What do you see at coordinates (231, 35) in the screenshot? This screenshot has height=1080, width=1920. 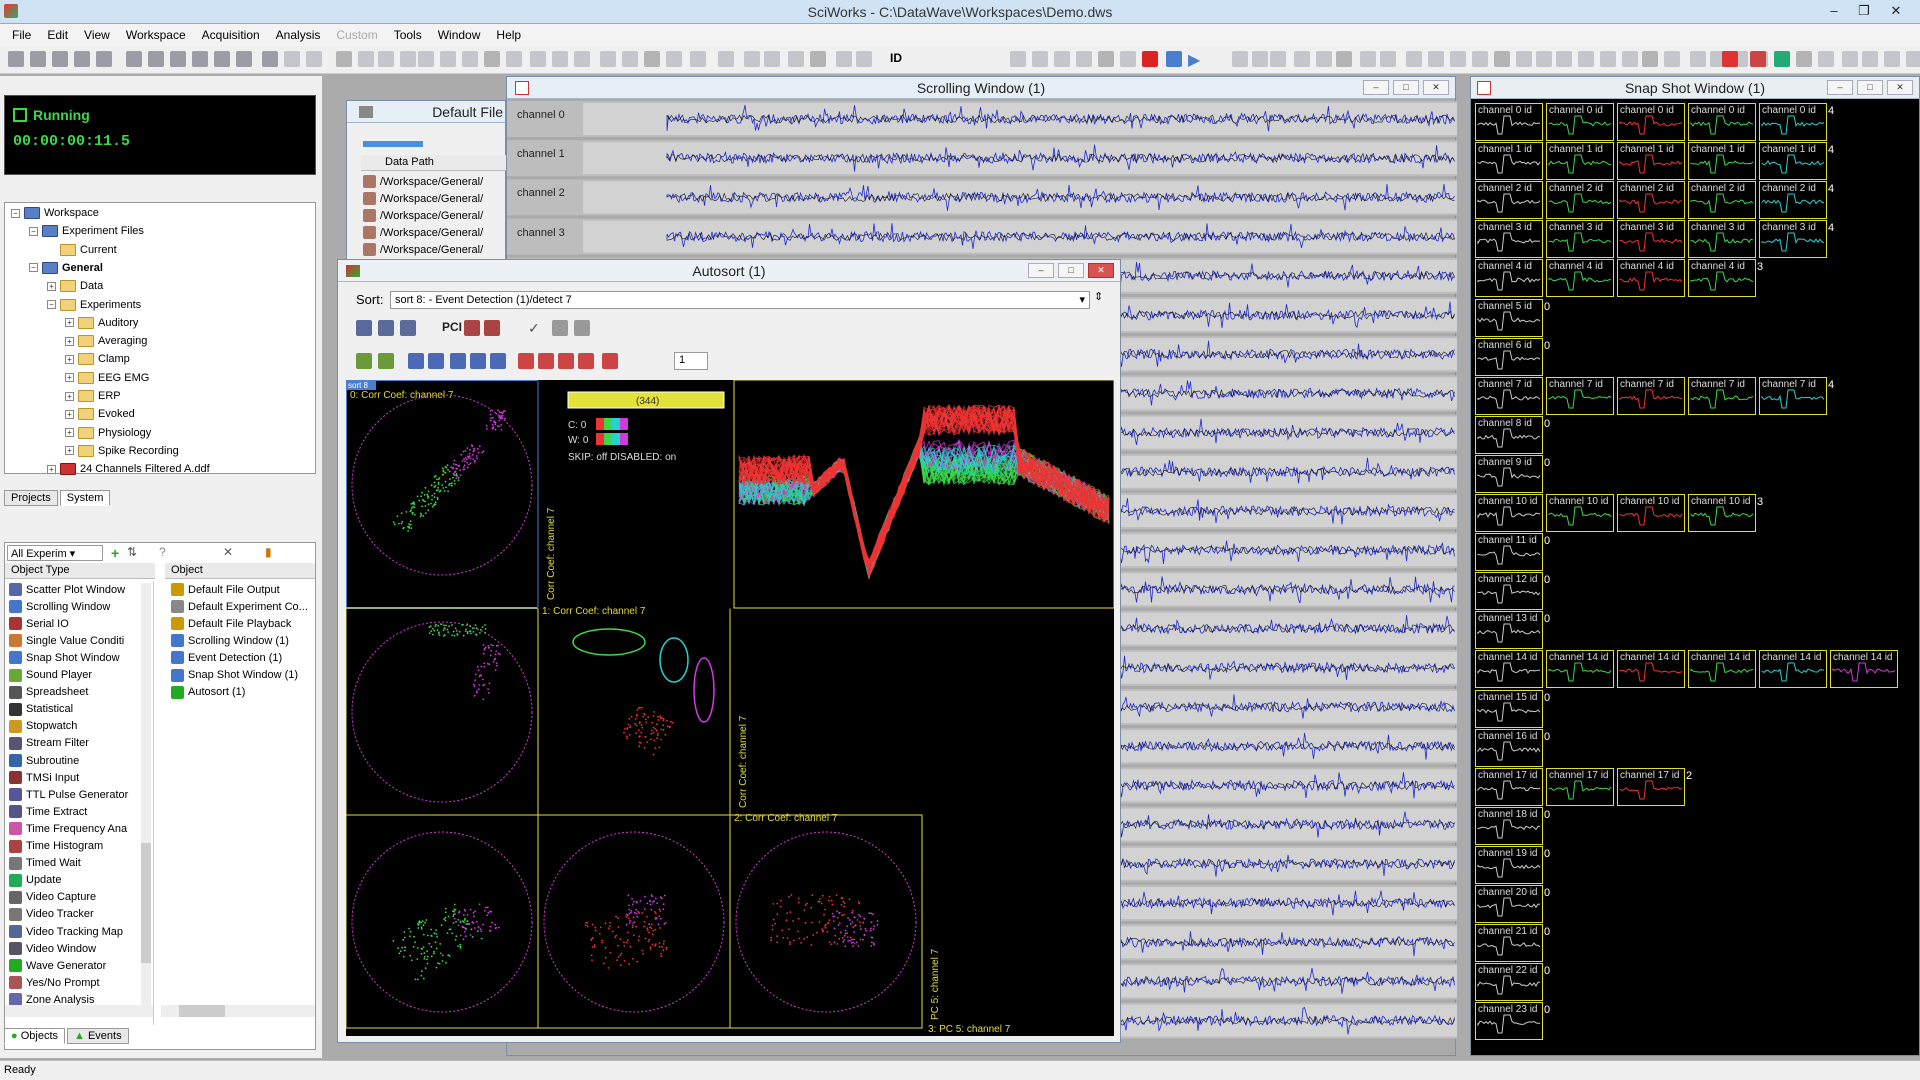 I see `menu-acquisition: Acquisition` at bounding box center [231, 35].